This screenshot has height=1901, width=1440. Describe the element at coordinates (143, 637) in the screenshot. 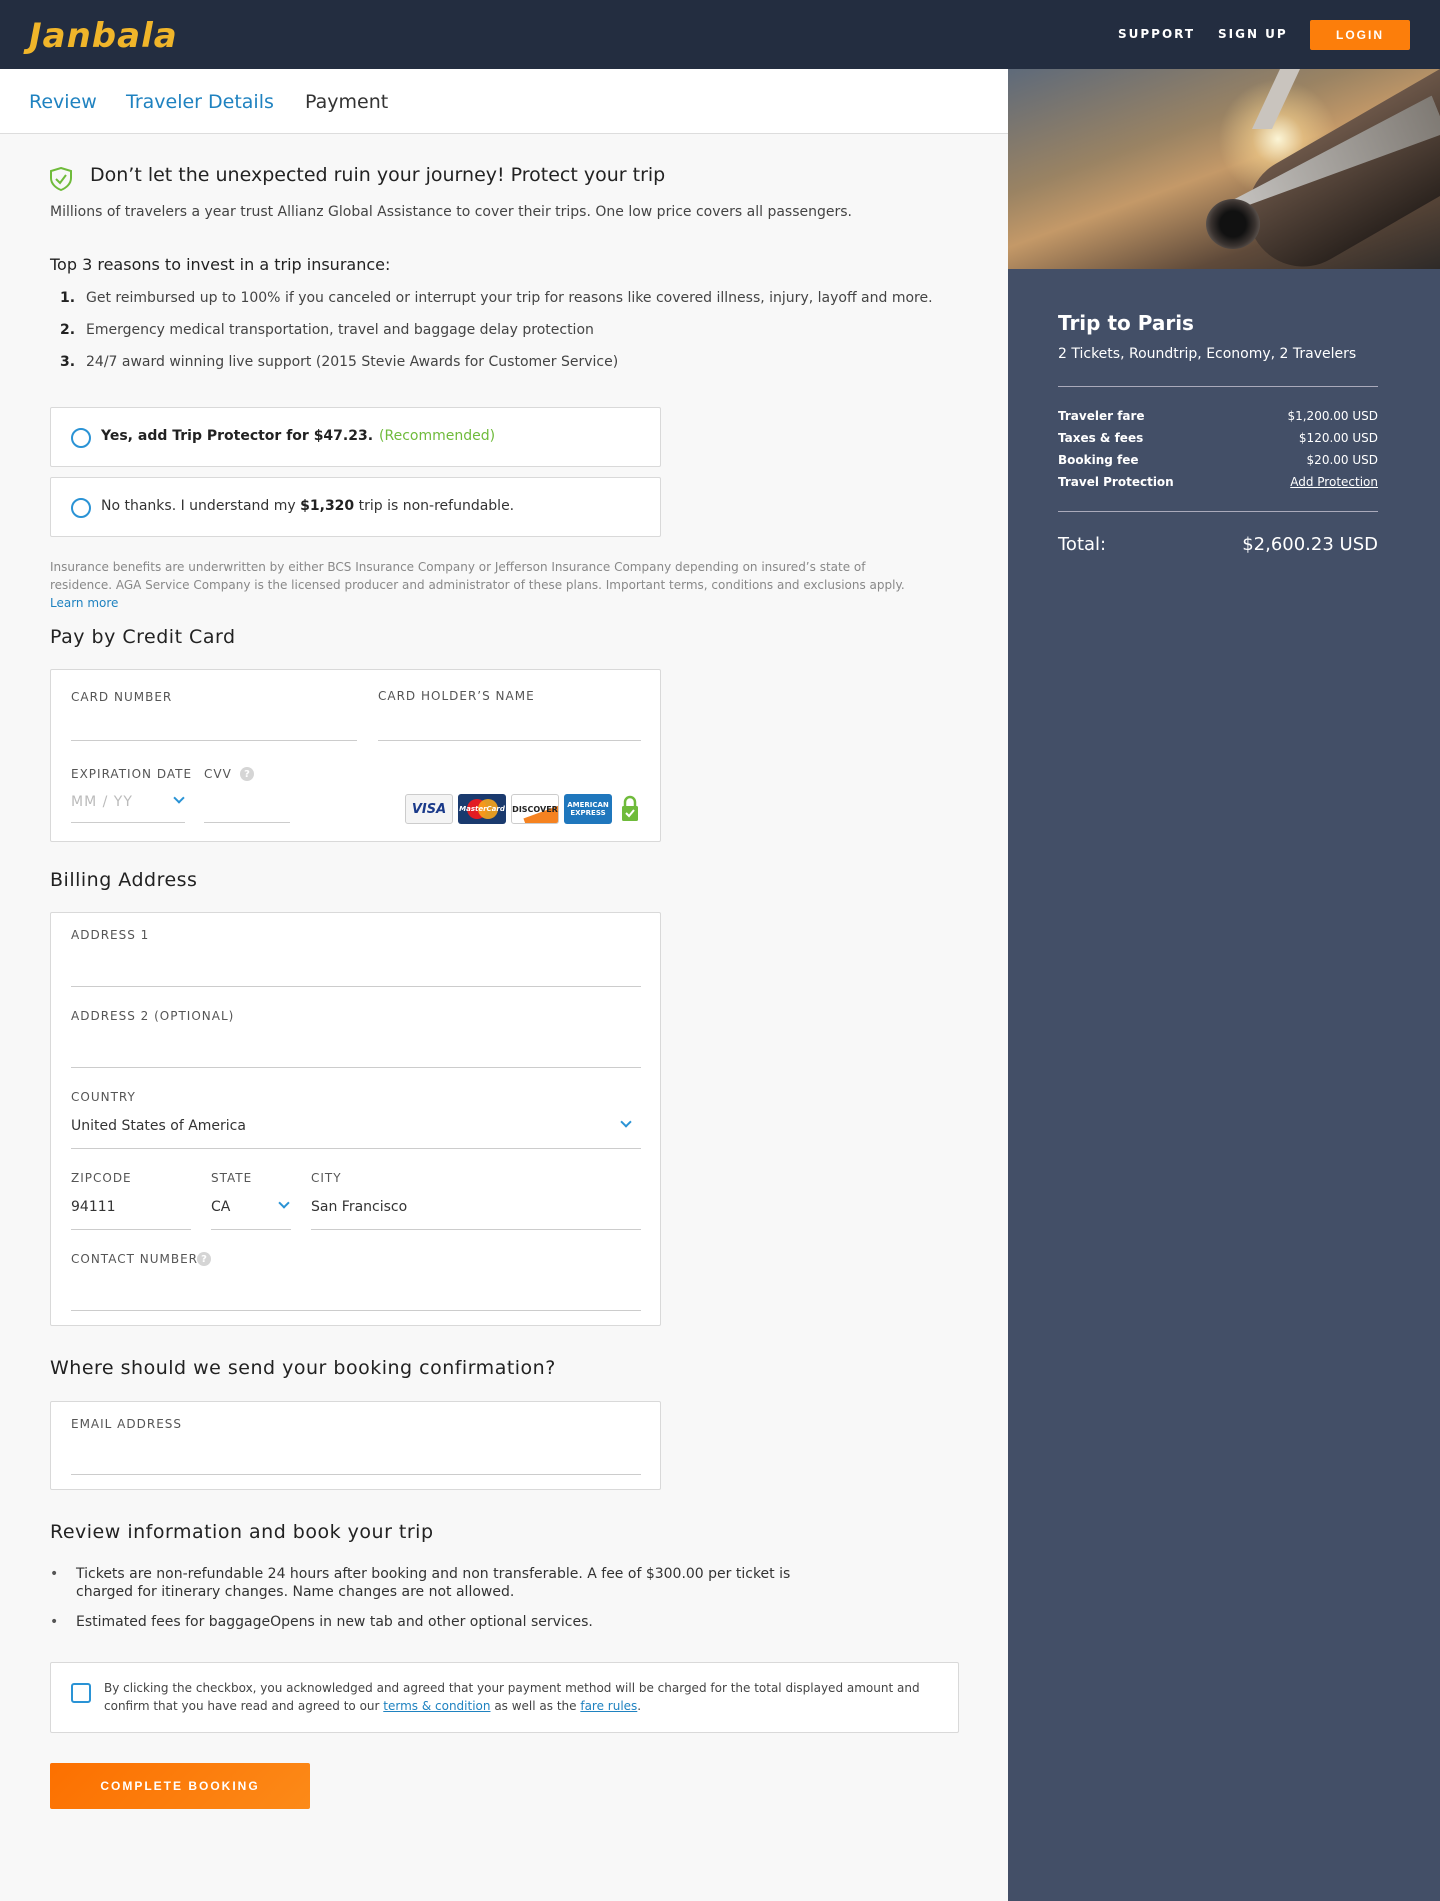

I see `pay-credit-card-title: Pay by Credit Card` at that location.